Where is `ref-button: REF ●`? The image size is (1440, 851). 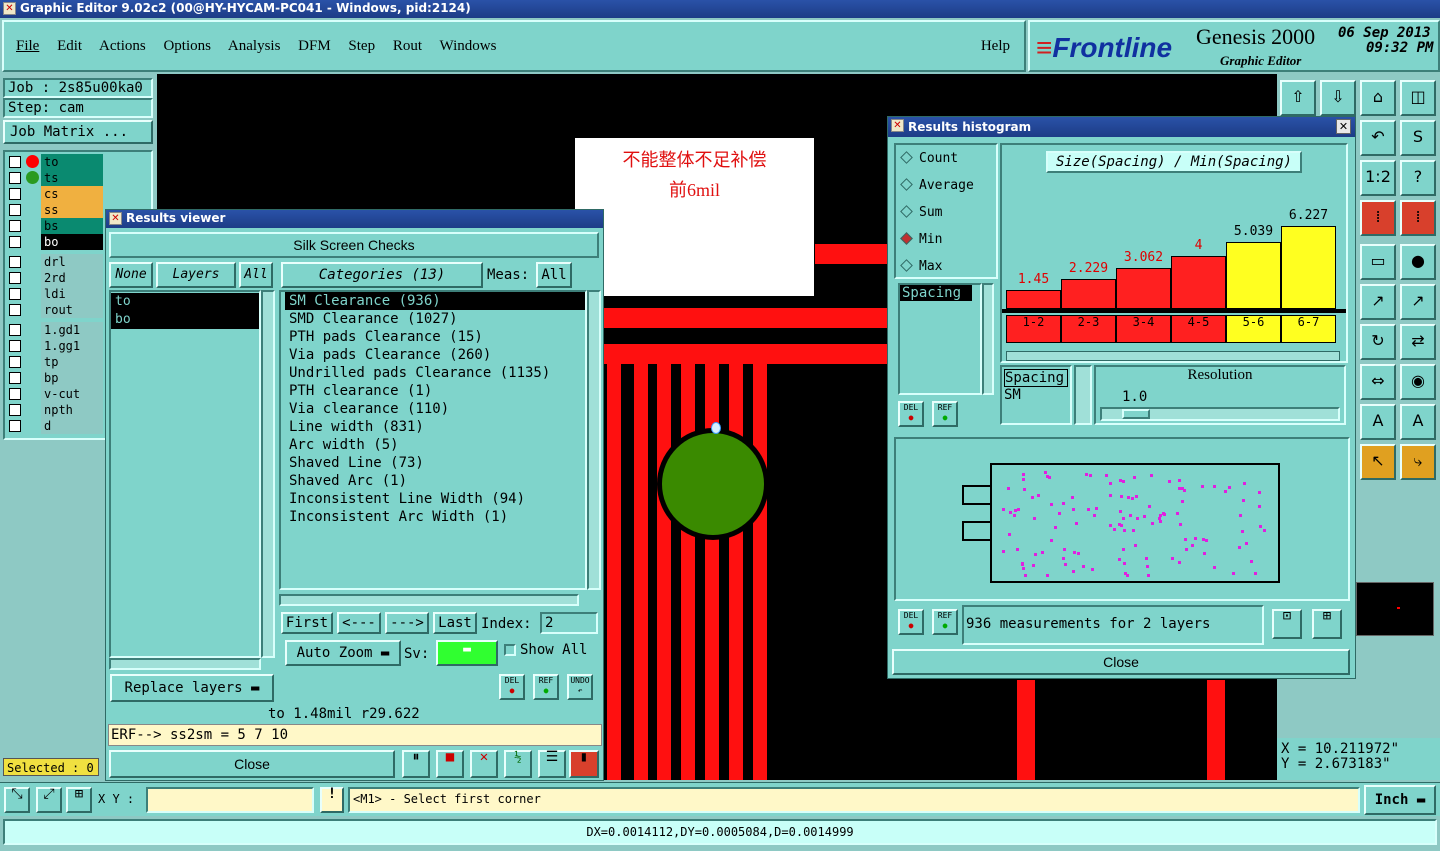
ref-button: REF ● is located at coordinates (546, 687).